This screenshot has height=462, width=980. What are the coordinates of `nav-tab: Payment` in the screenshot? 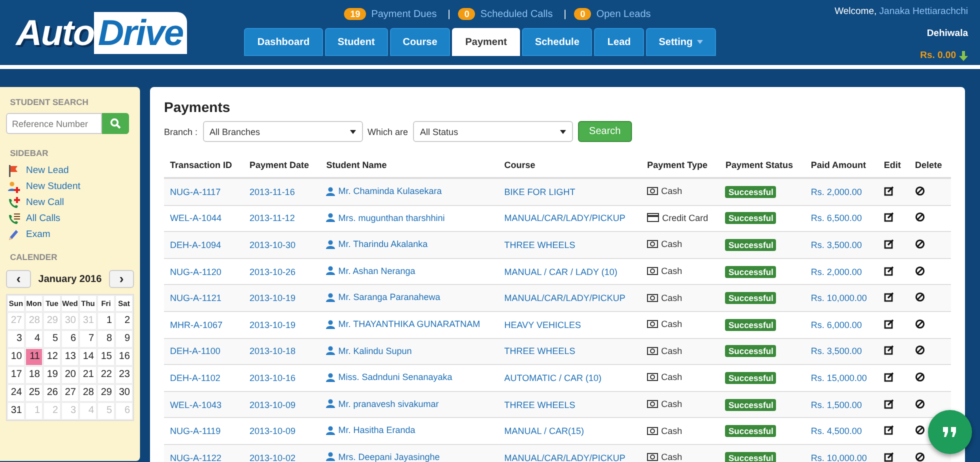 It's located at (486, 42).